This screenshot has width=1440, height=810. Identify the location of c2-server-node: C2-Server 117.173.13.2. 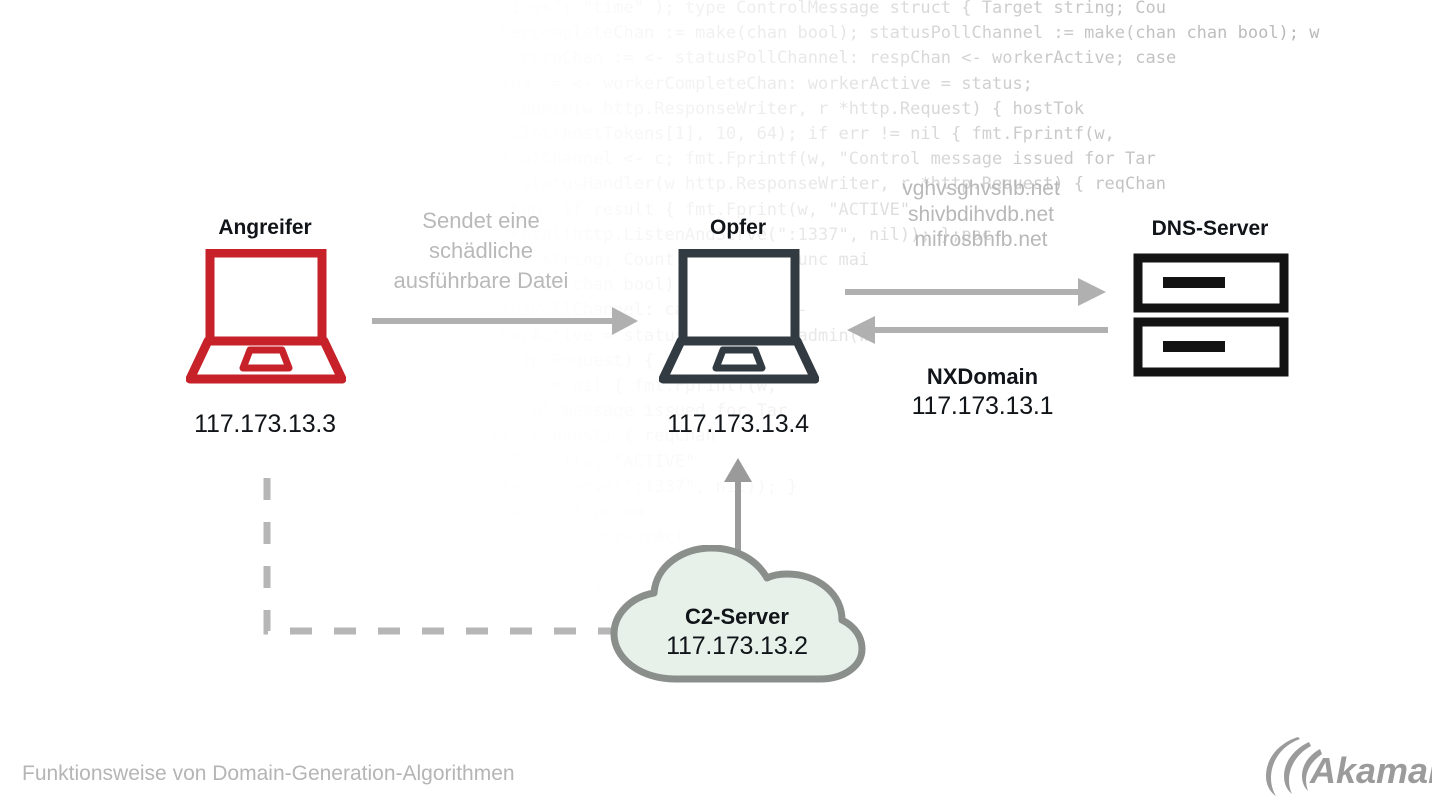
(737, 617).